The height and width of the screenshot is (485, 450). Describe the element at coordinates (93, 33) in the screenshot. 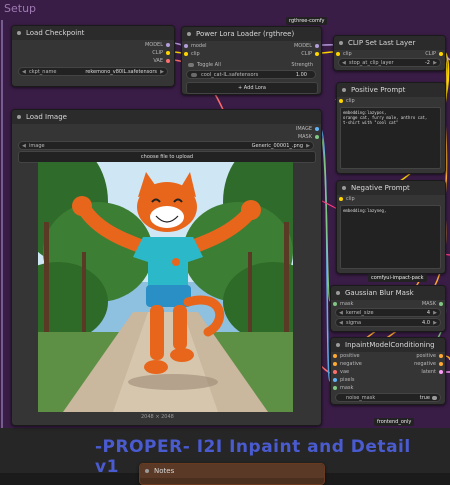

I see `node-title: Load Checkpoint` at that location.